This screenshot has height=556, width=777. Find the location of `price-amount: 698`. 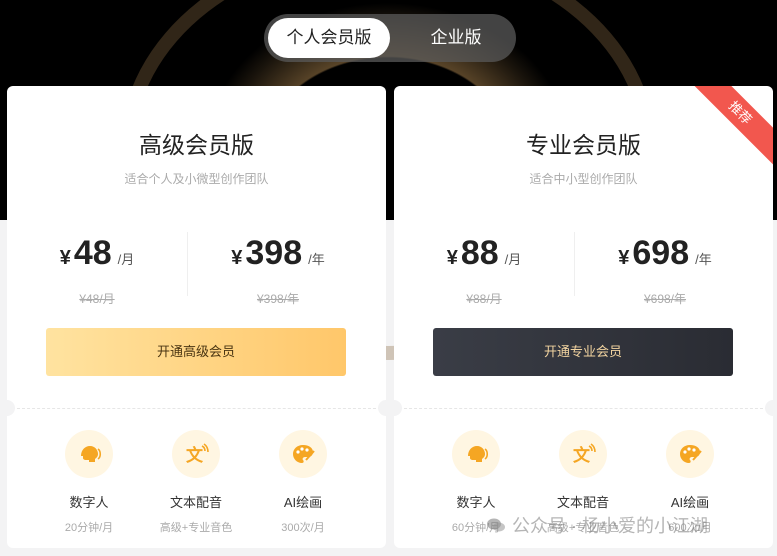

price-amount: 698 is located at coordinates (661, 253).